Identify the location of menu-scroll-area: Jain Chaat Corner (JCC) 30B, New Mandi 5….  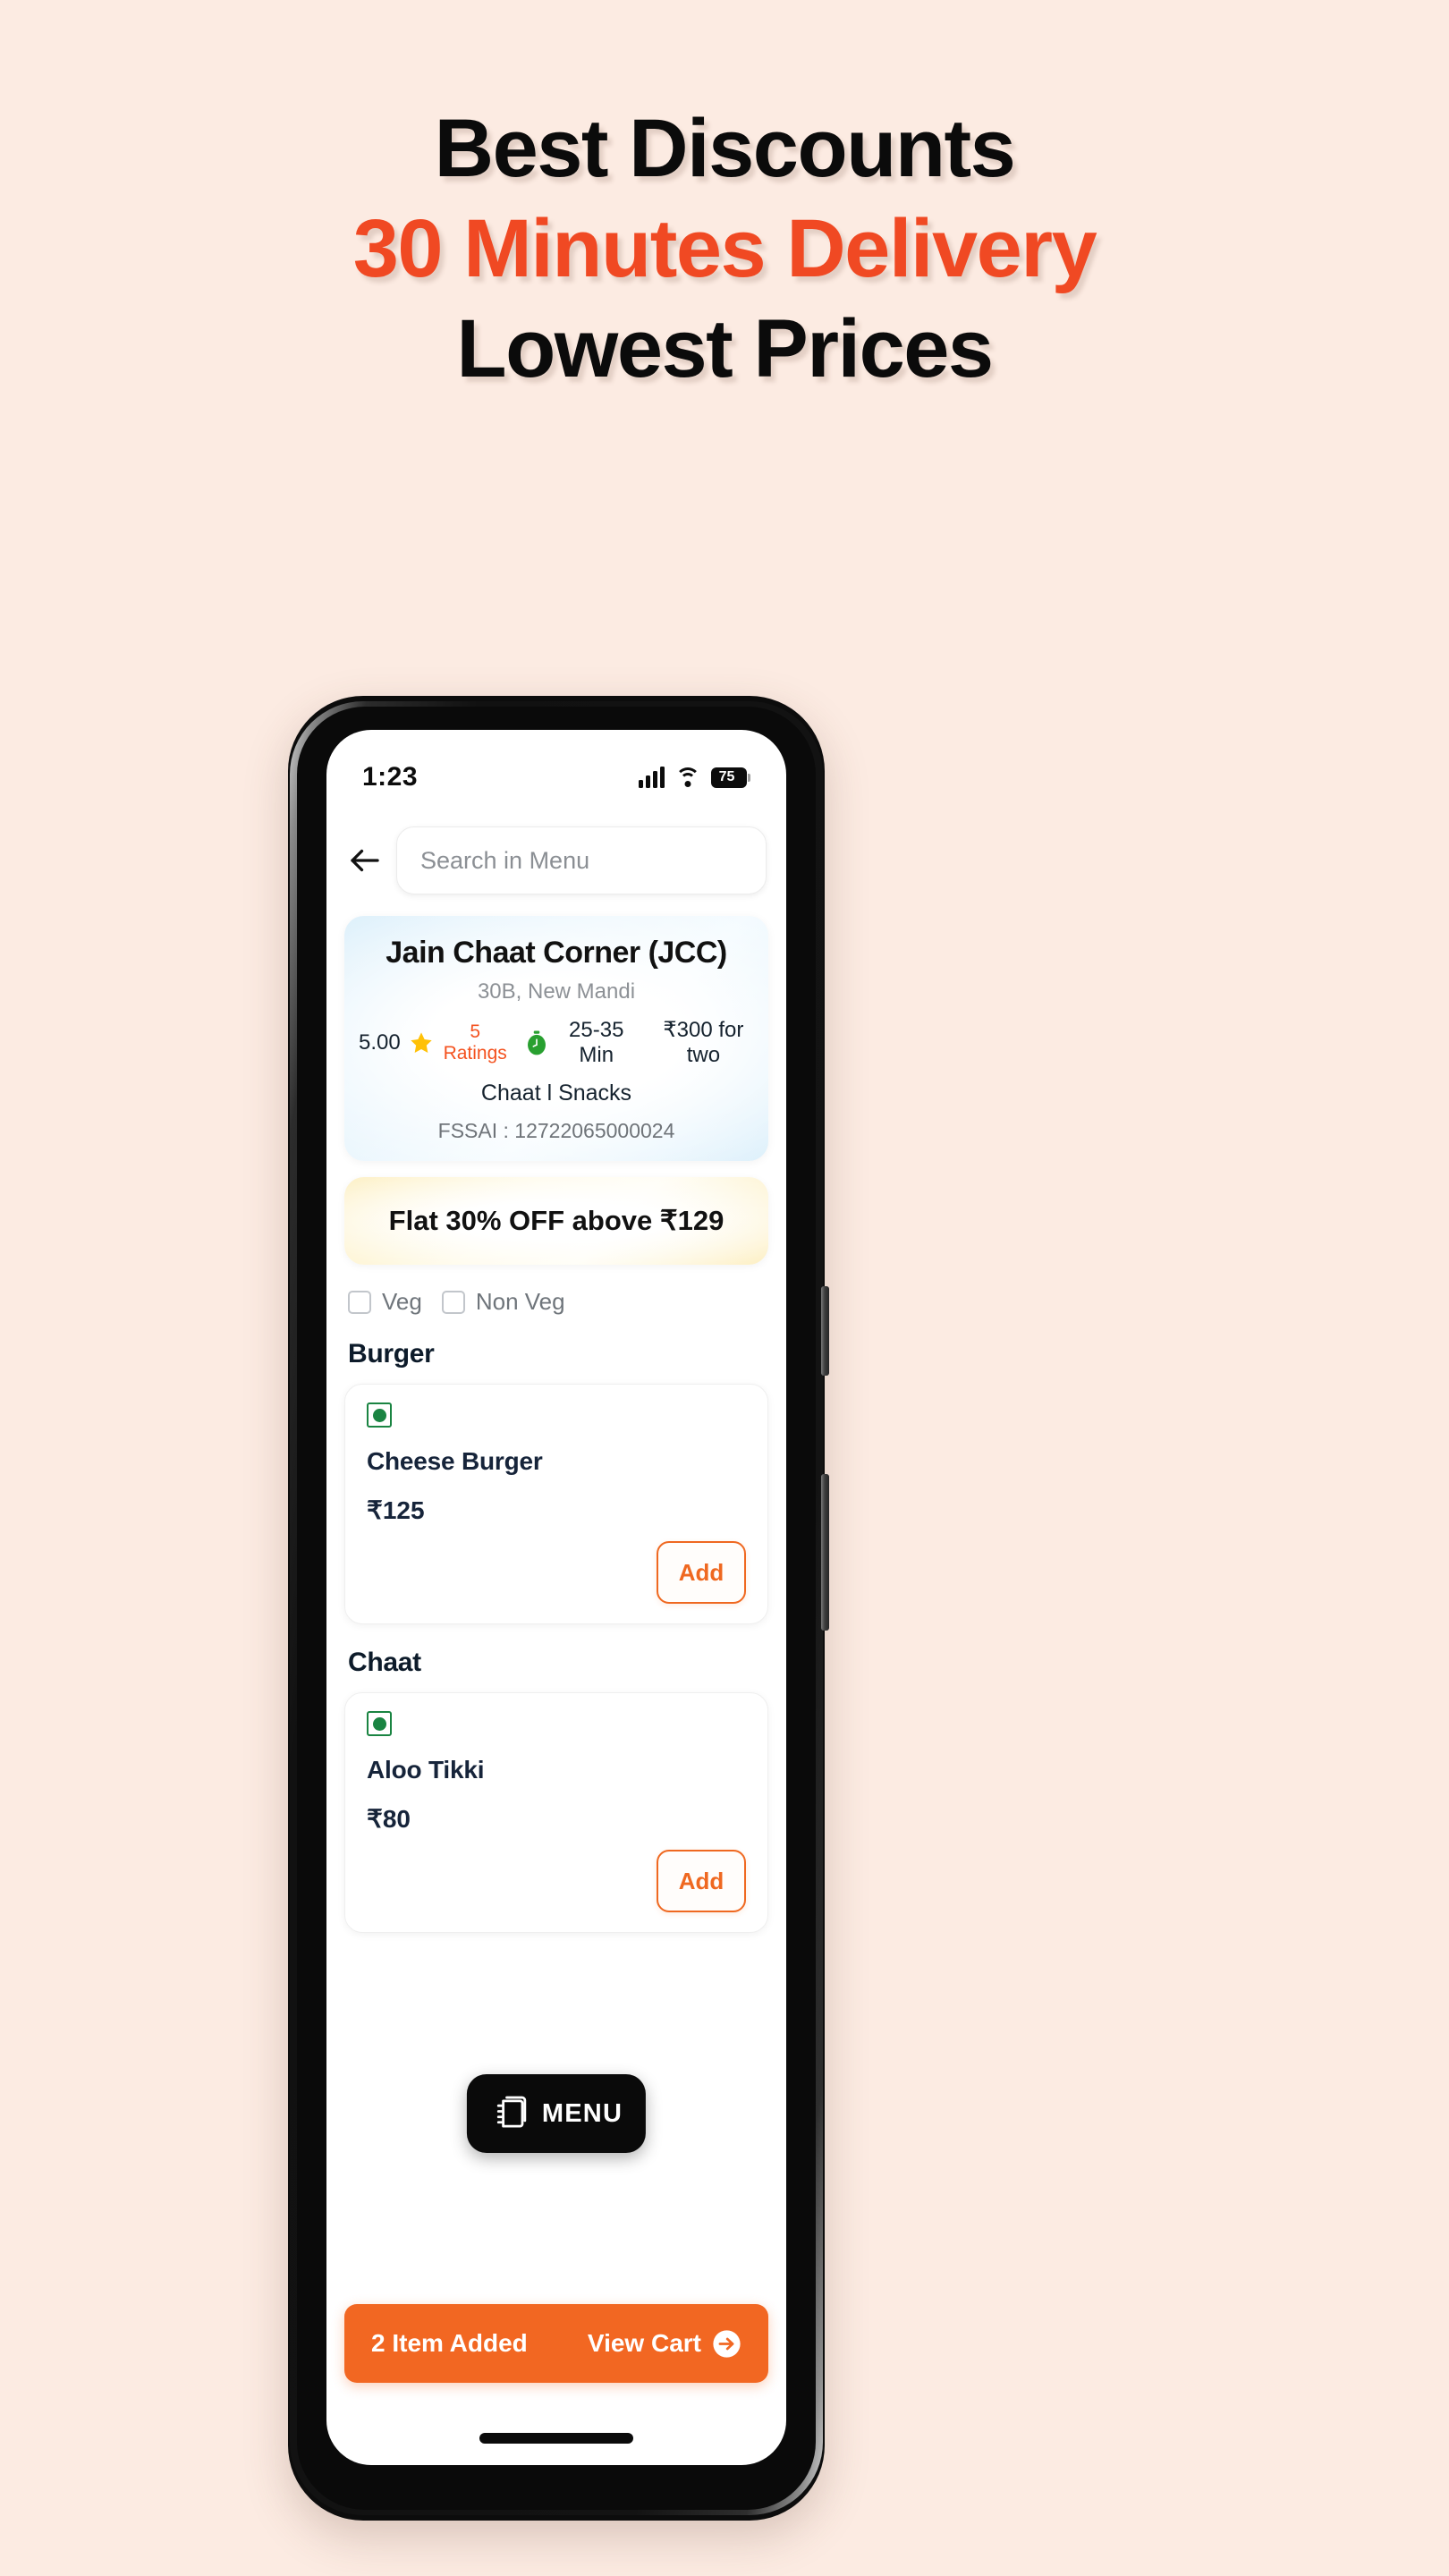
(556, 1424).